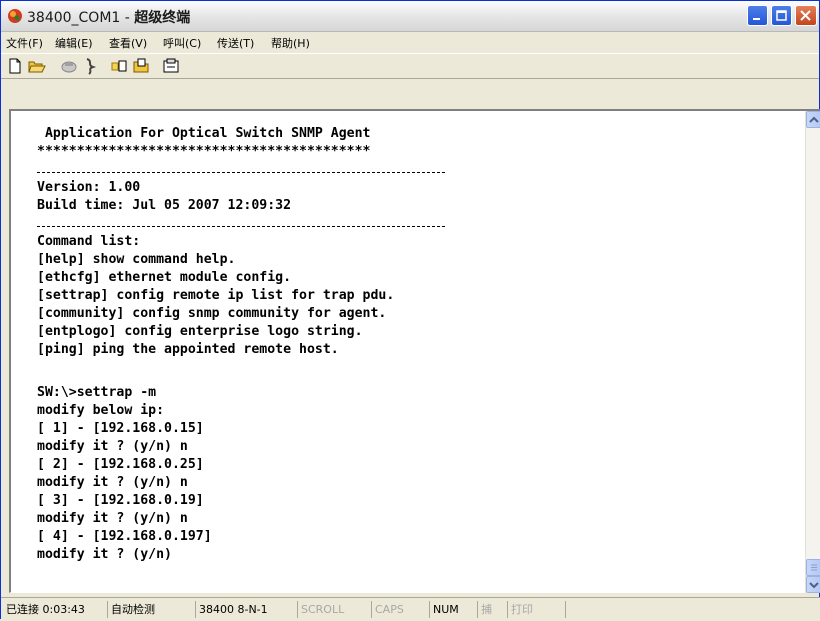 Image resolution: width=820 pixels, height=621 pixels. I want to click on chevron-up-icon, so click(814, 119).